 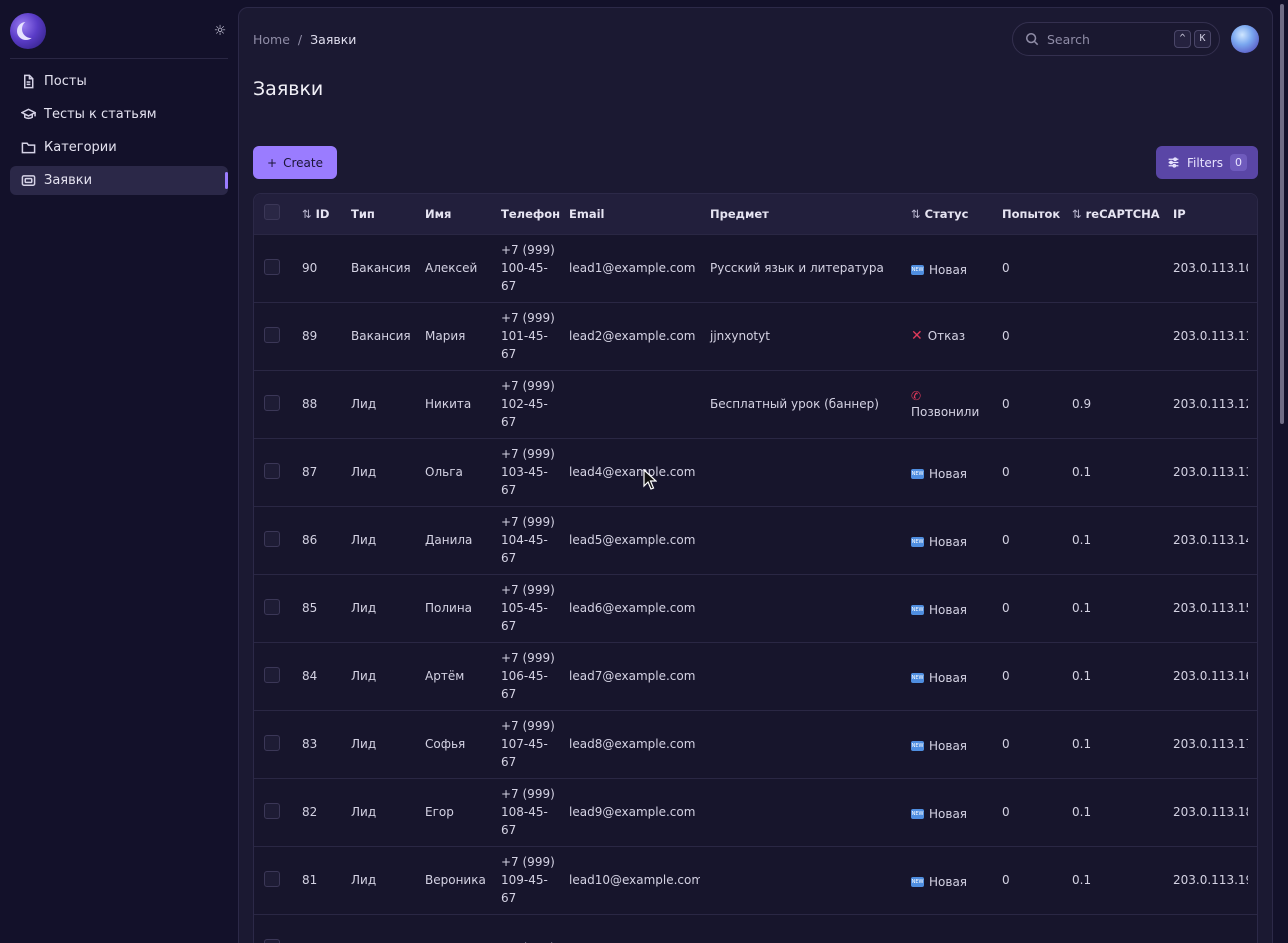 I want to click on cell-id: 90, so click(x=316, y=267).